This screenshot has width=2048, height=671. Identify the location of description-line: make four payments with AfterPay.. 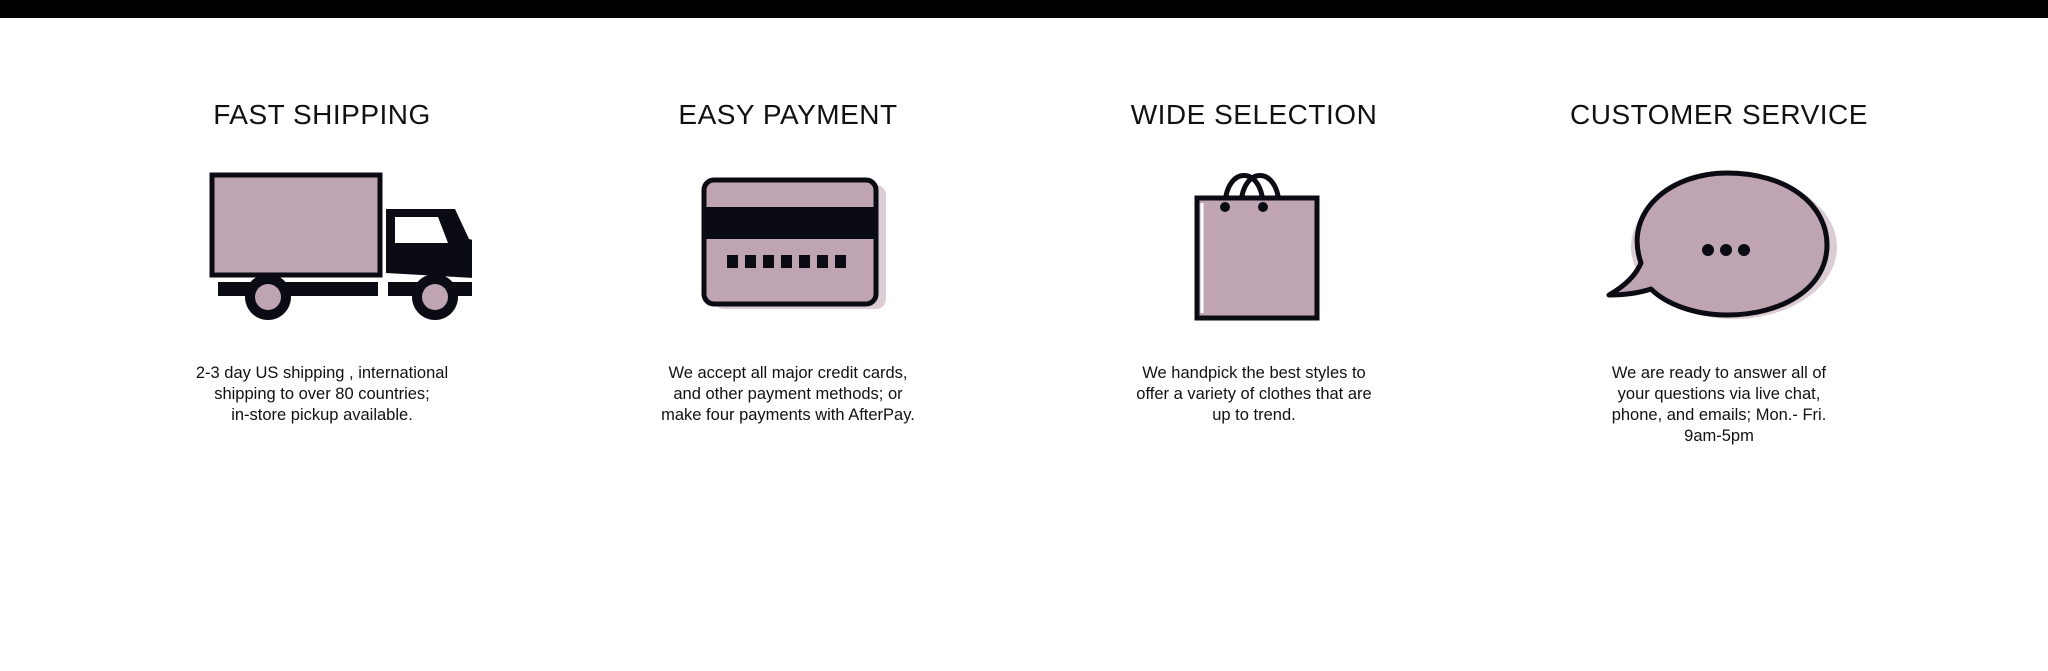
(788, 415).